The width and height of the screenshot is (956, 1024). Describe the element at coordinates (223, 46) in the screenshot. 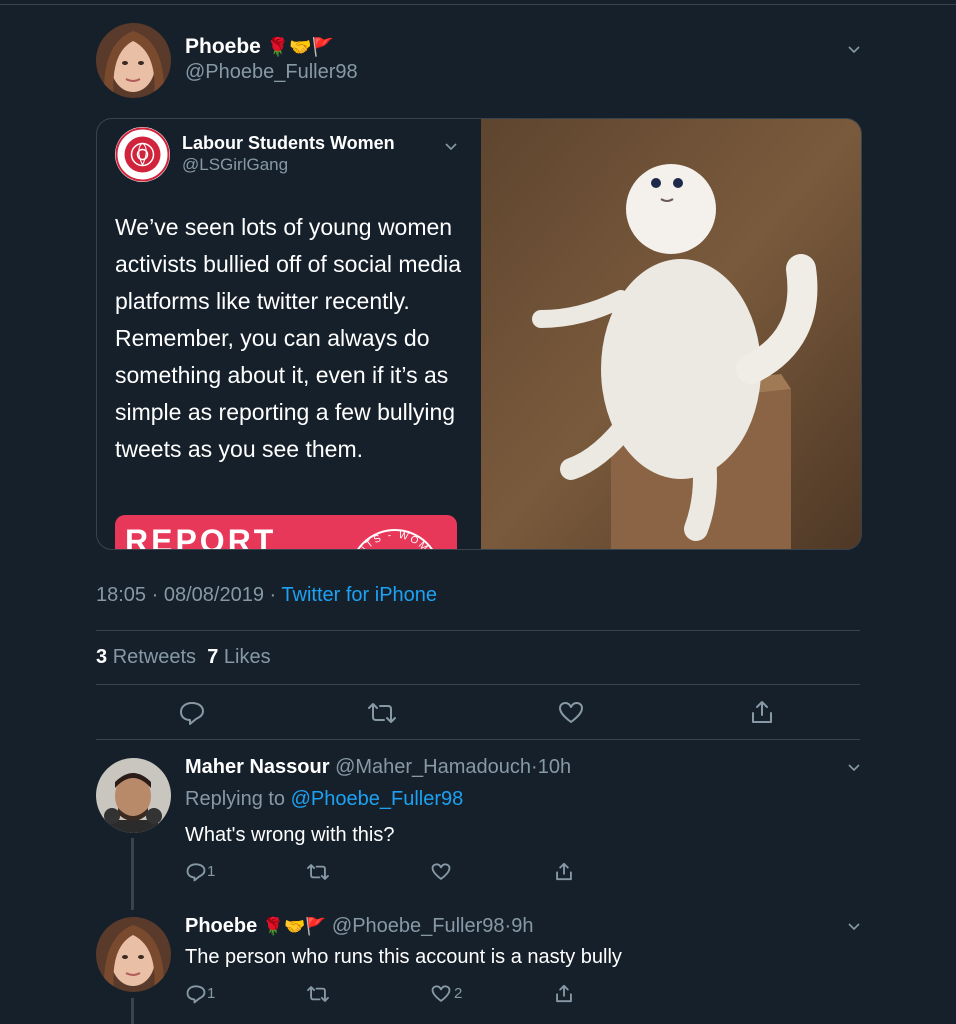

I see `author-name-text: Phoebe` at that location.